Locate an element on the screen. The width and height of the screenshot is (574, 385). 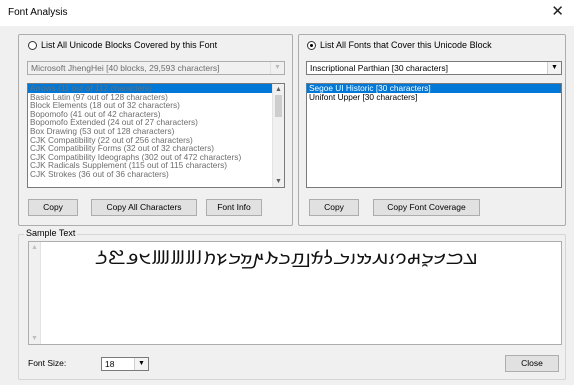
font-info-button: Font Info is located at coordinates (234, 207).